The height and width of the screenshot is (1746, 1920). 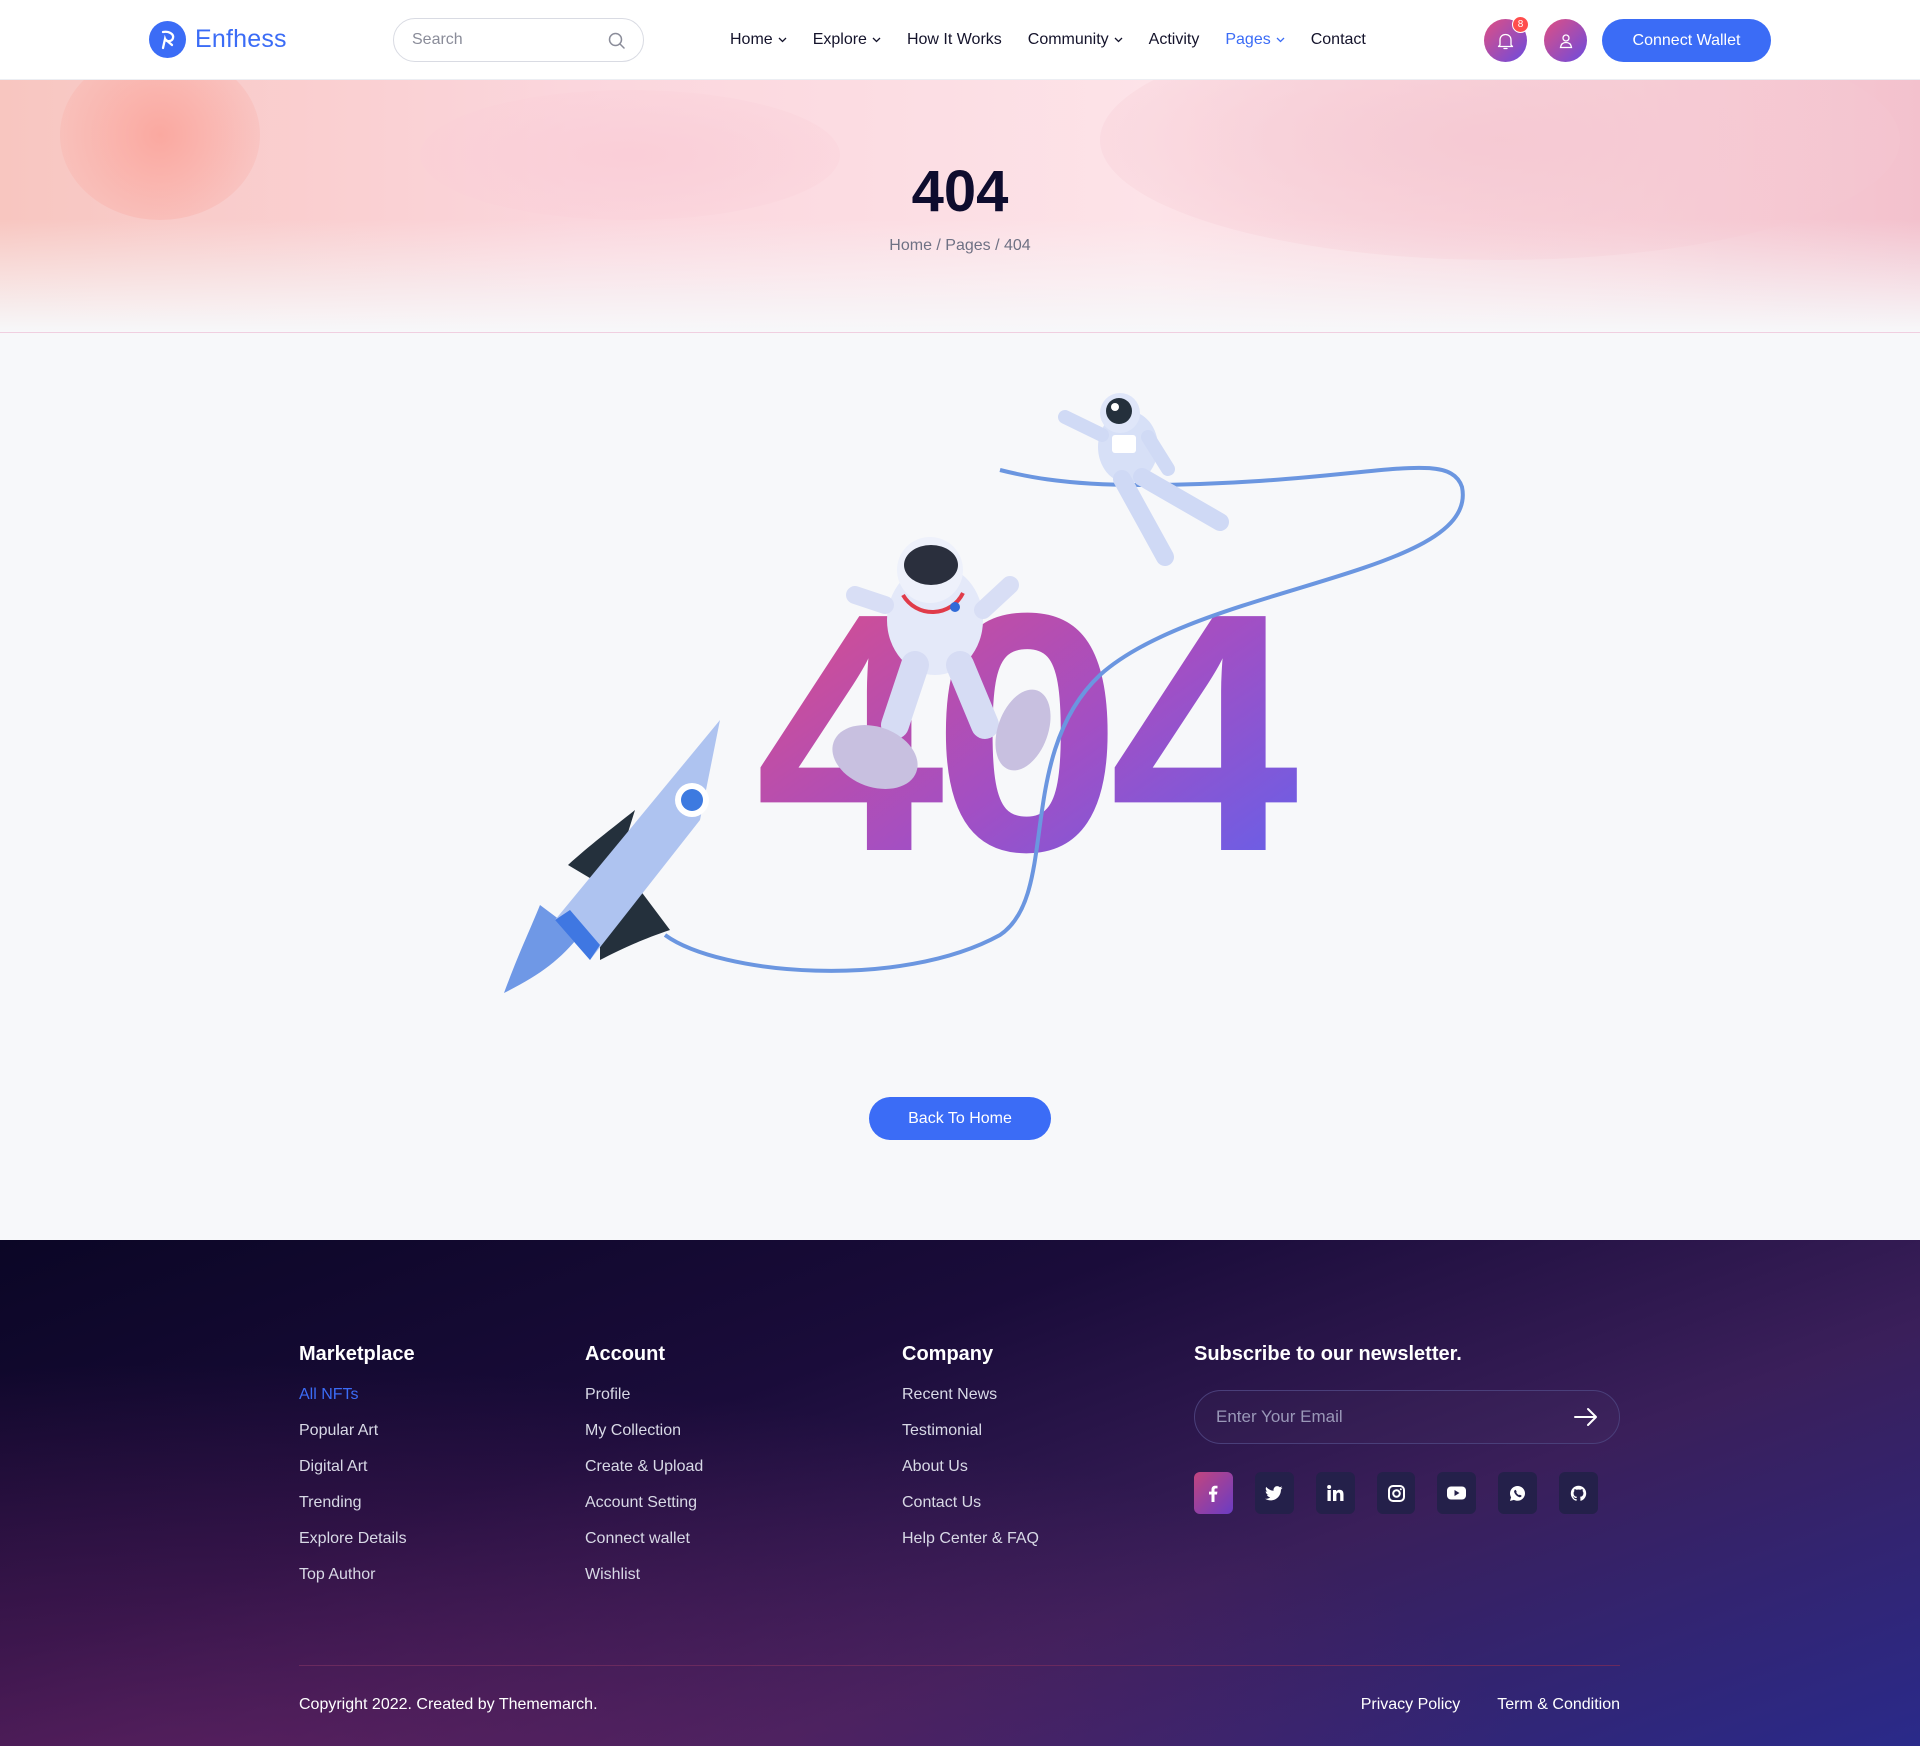 What do you see at coordinates (357, 1574) in the screenshot?
I see `footer-link-top-author: Top Author` at bounding box center [357, 1574].